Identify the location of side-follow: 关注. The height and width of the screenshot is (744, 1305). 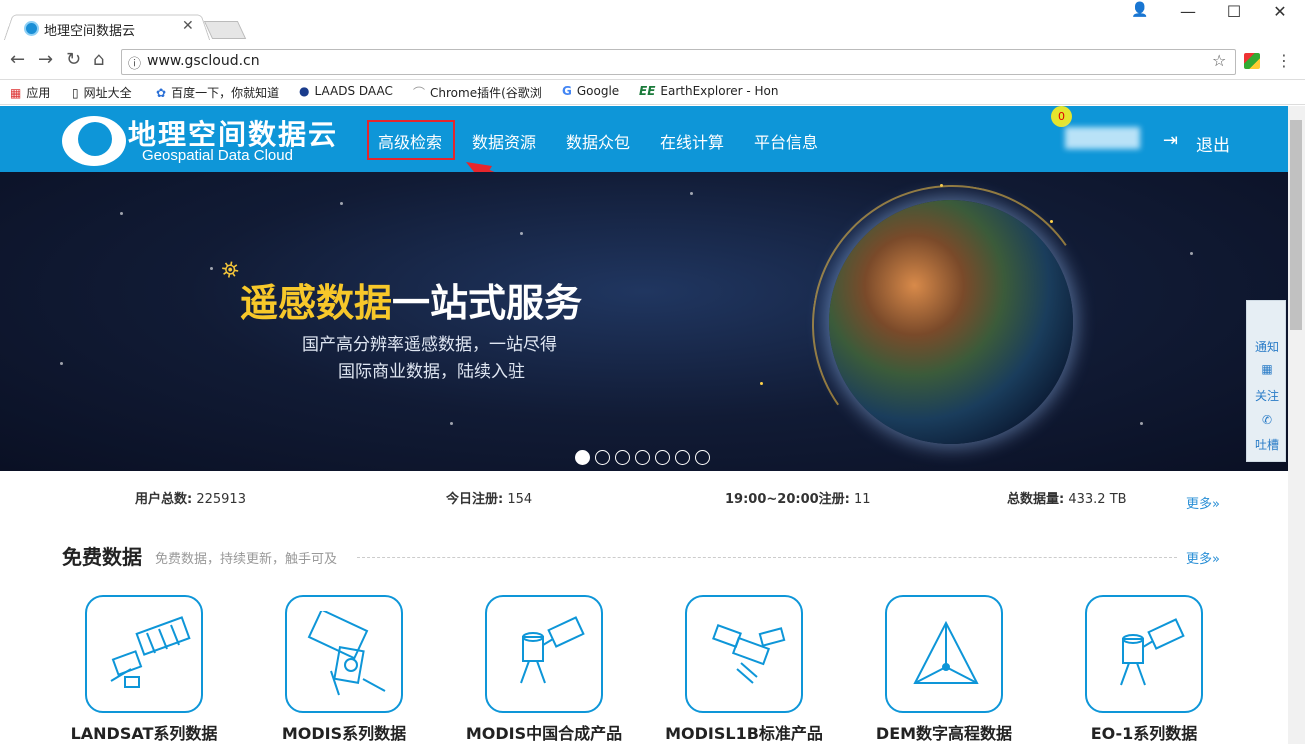
(1267, 395).